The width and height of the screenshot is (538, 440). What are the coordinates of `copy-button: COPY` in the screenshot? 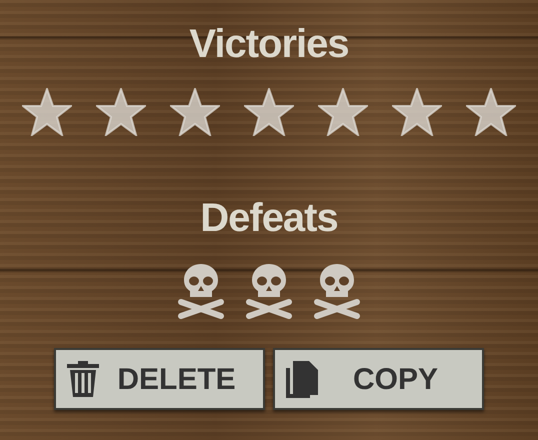 It's located at (378, 379).